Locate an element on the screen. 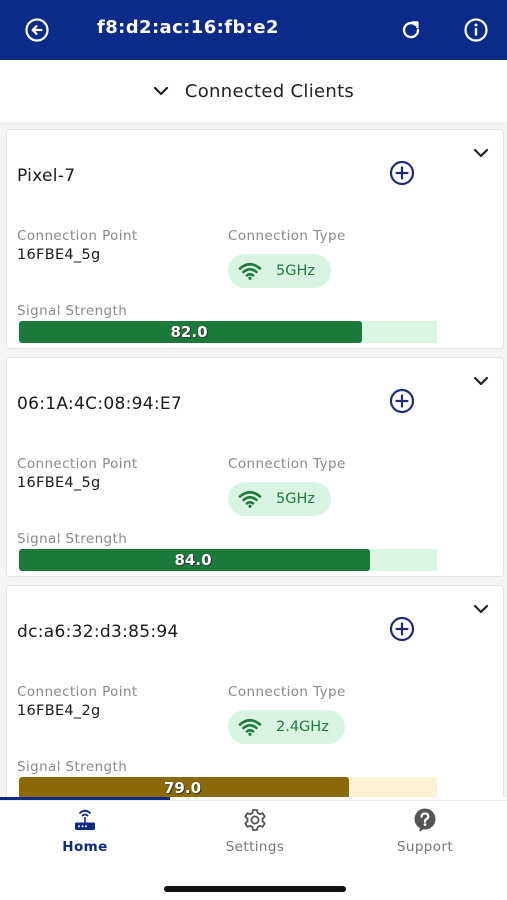  nav-item-settings: Settings is located at coordinates (255, 837).